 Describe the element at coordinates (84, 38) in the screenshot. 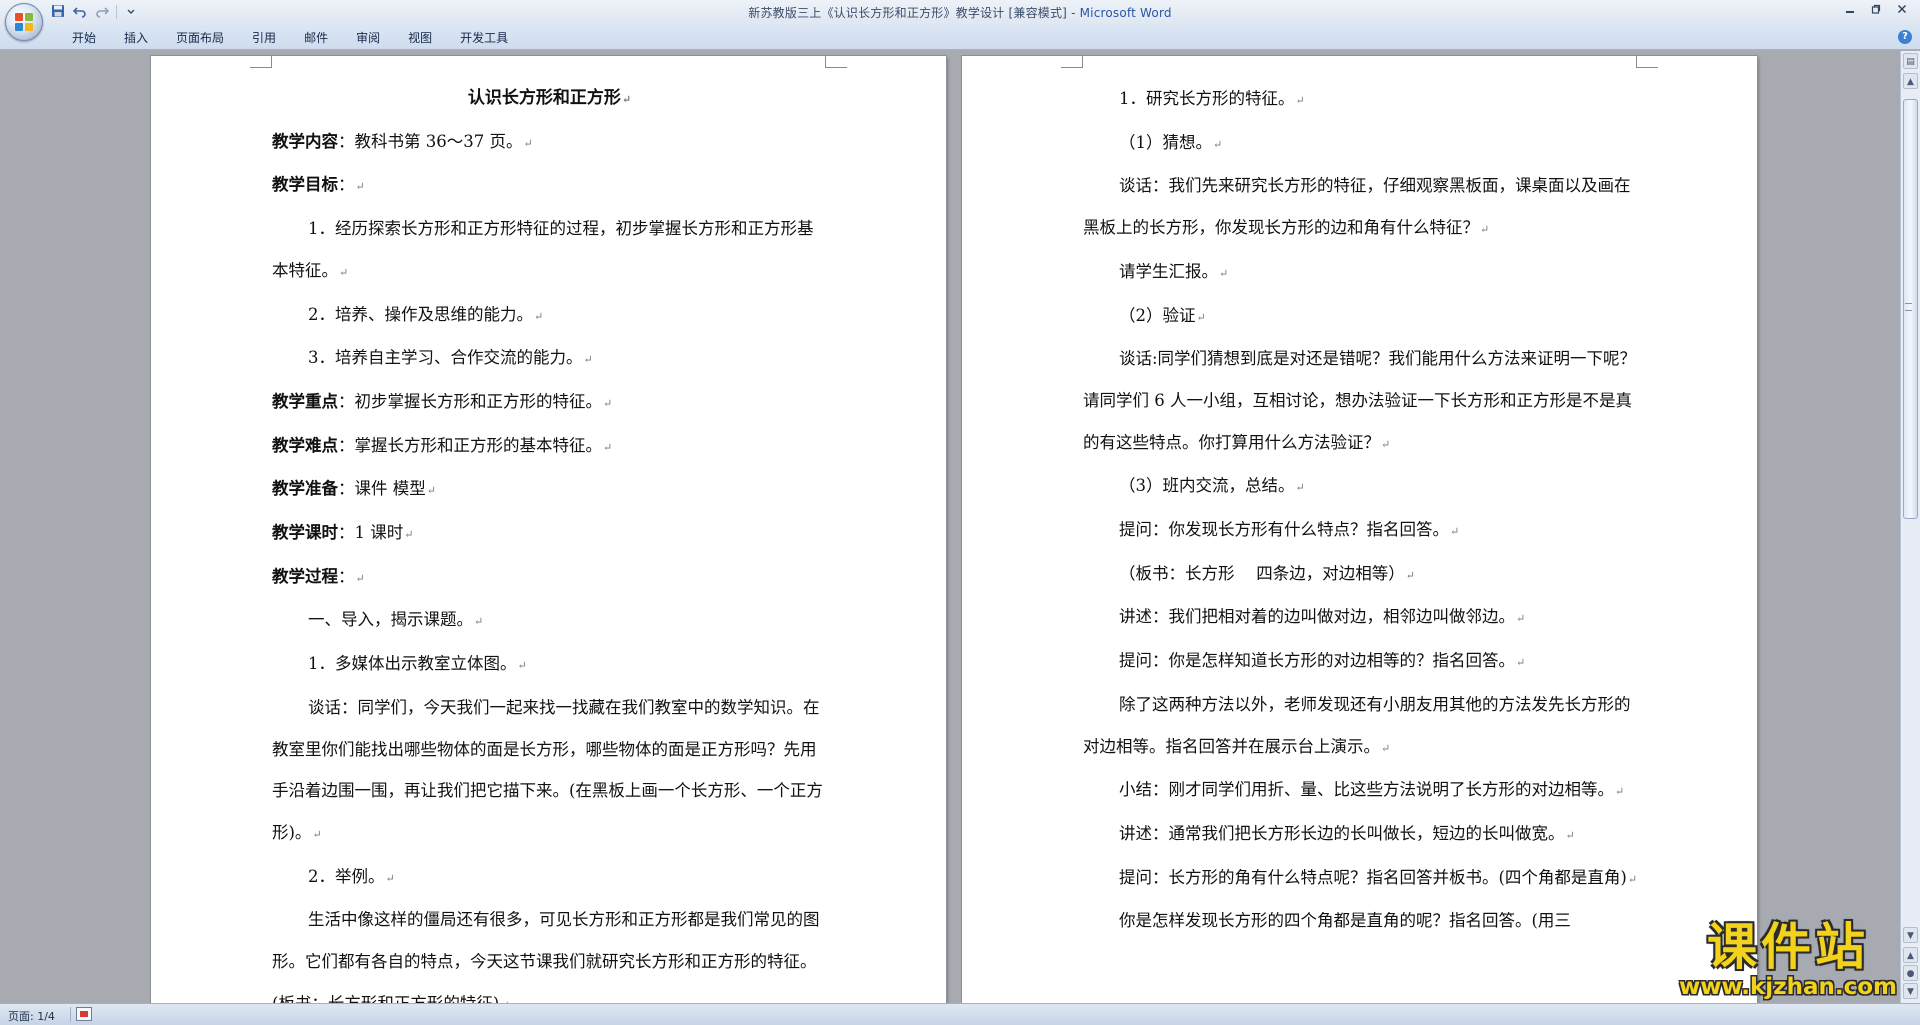

I see `tab-home: 开始` at that location.